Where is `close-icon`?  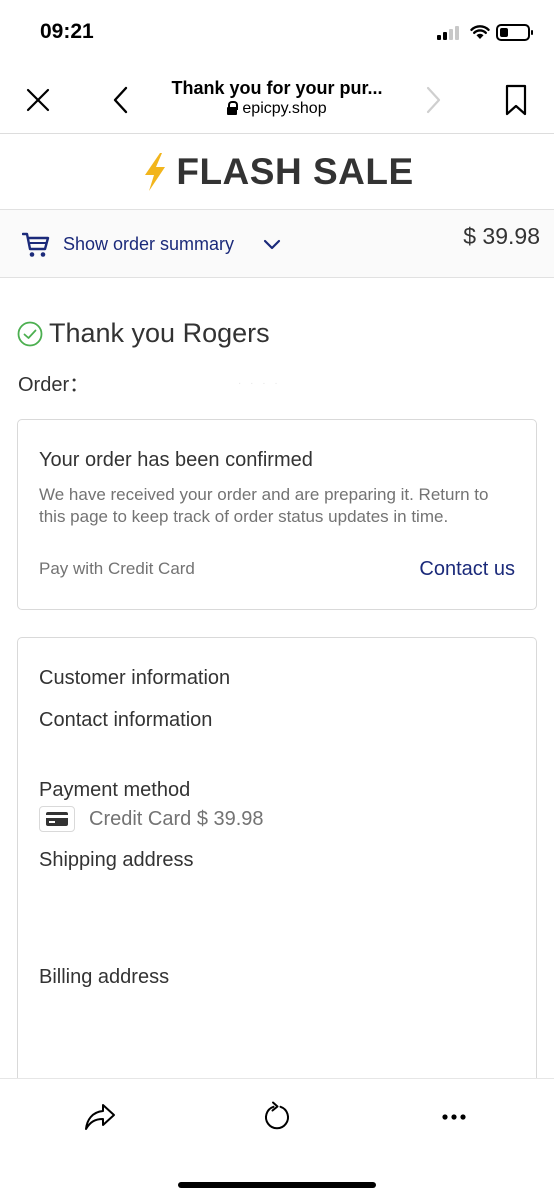 close-icon is located at coordinates (38, 100).